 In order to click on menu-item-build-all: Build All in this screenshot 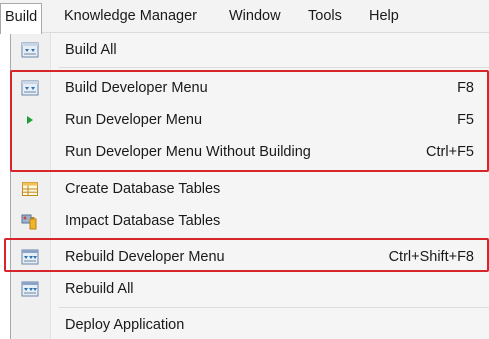, I will do `click(250, 50)`.